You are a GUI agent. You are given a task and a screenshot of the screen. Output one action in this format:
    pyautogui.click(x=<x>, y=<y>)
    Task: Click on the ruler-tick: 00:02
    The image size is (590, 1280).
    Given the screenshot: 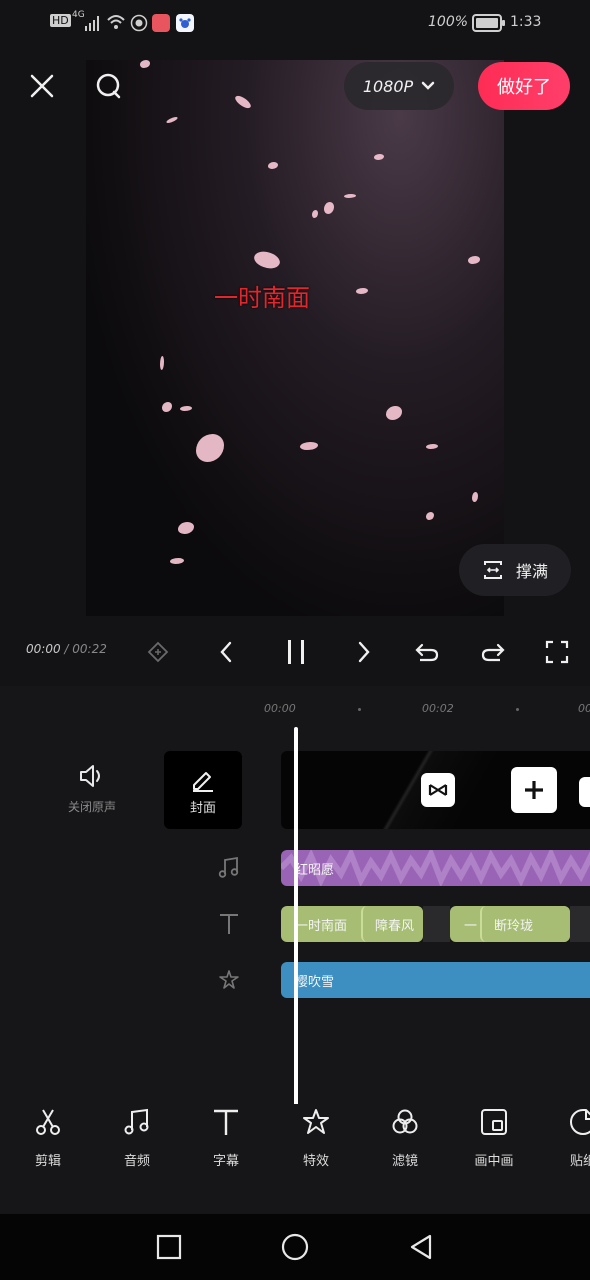 What is the action you would take?
    pyautogui.click(x=438, y=708)
    